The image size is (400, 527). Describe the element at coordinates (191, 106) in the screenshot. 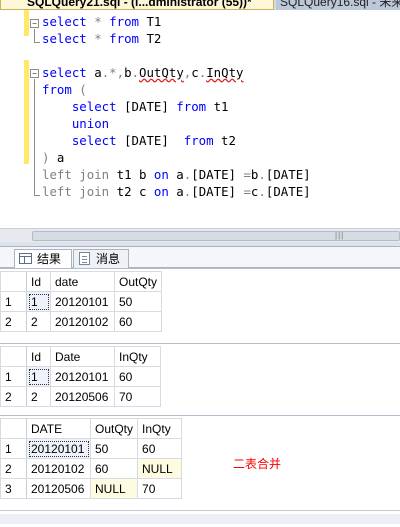

I see `code-token: from` at that location.